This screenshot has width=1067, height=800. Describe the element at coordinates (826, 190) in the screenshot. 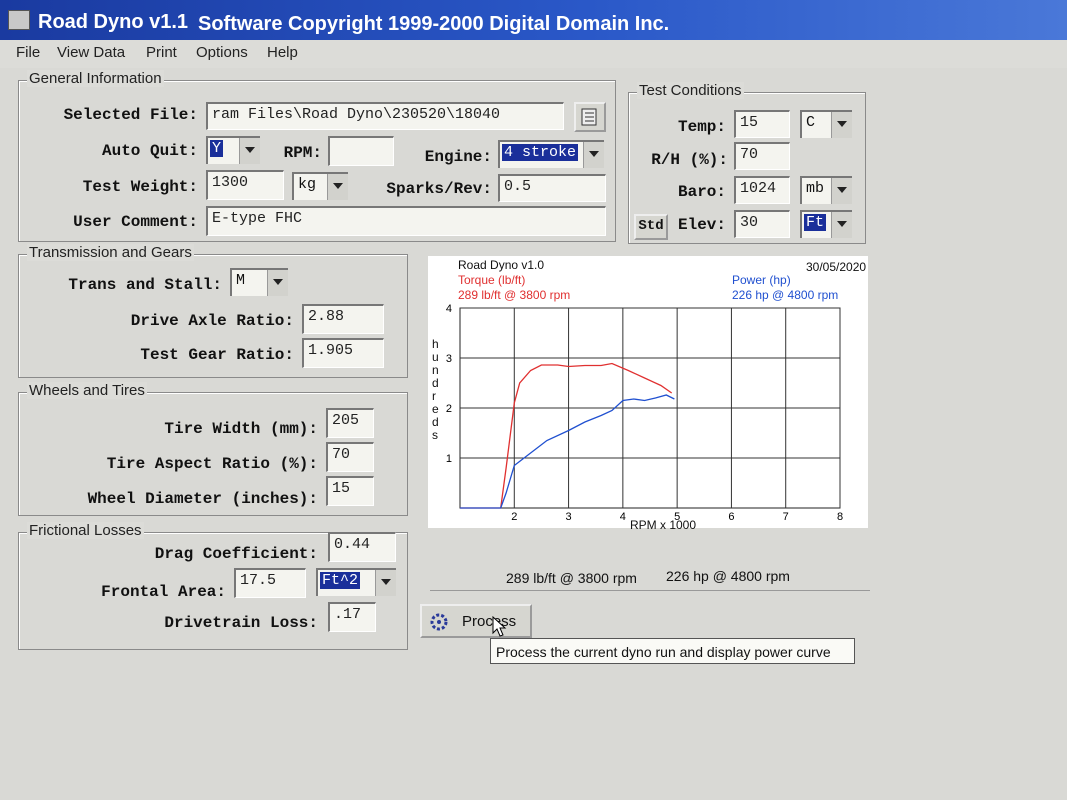

I see `baro-unit-select: mb` at that location.